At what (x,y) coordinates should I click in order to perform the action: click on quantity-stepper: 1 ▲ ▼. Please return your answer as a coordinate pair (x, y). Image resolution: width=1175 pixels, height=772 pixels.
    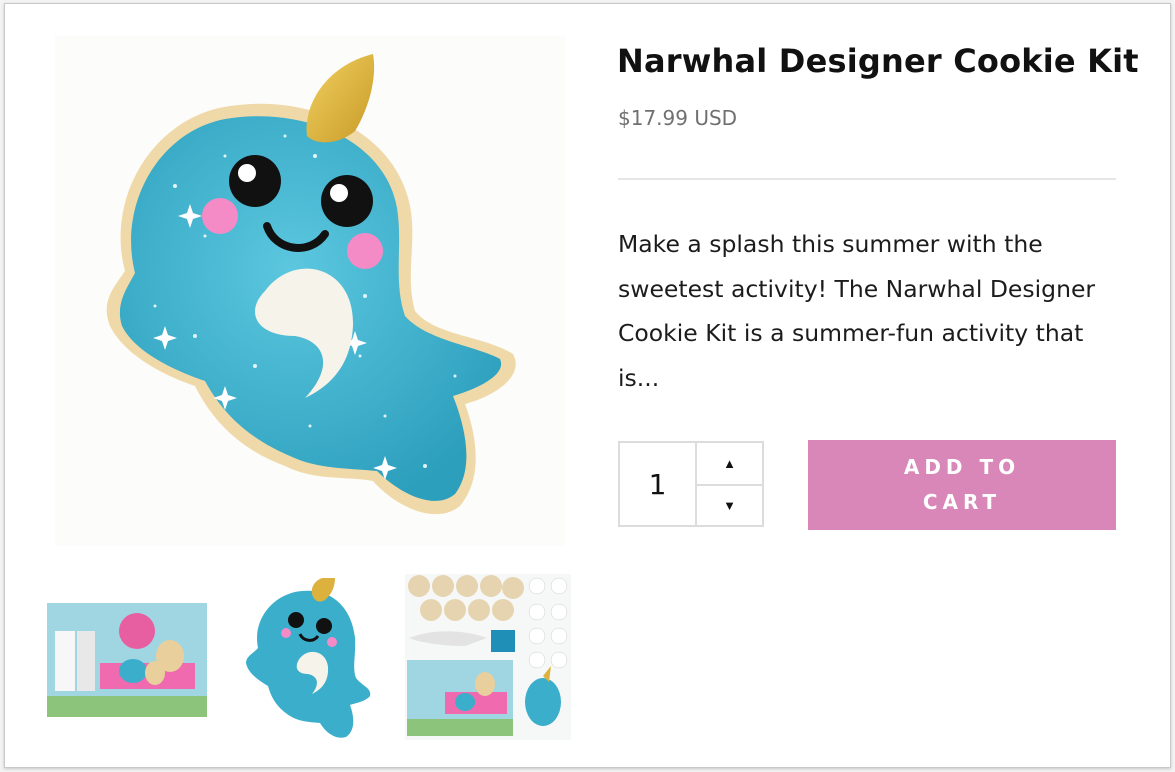
    Looking at the image, I should click on (691, 484).